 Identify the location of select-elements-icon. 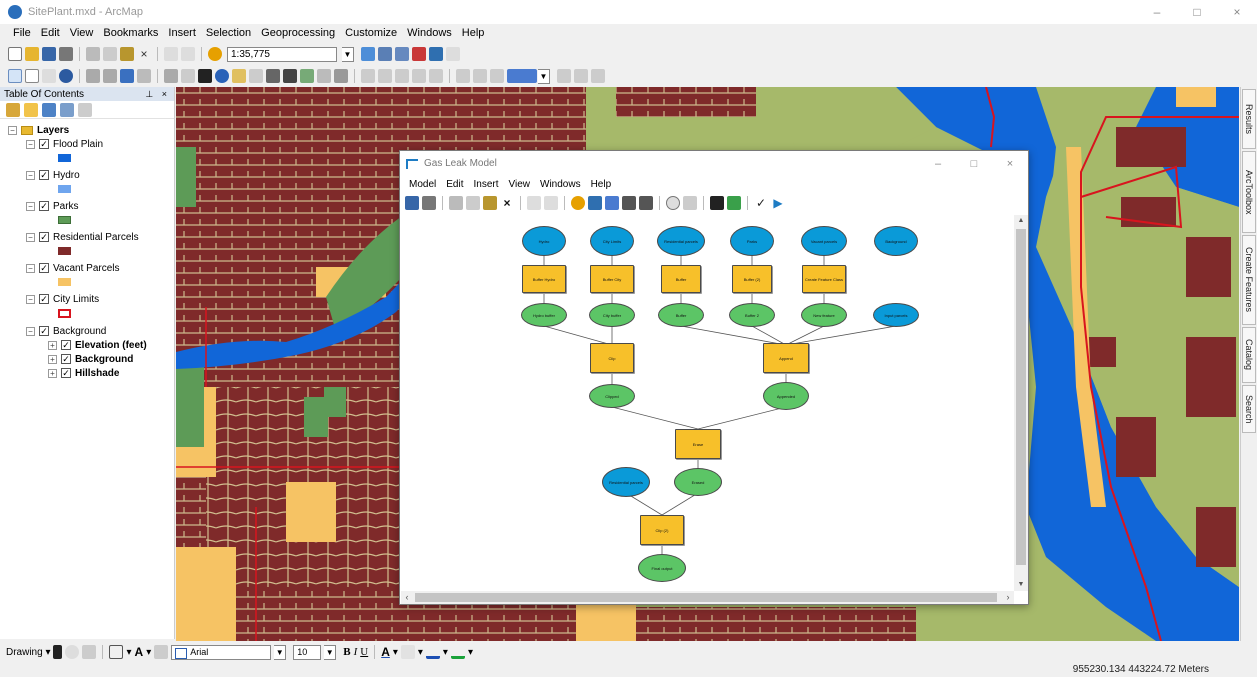
(205, 76).